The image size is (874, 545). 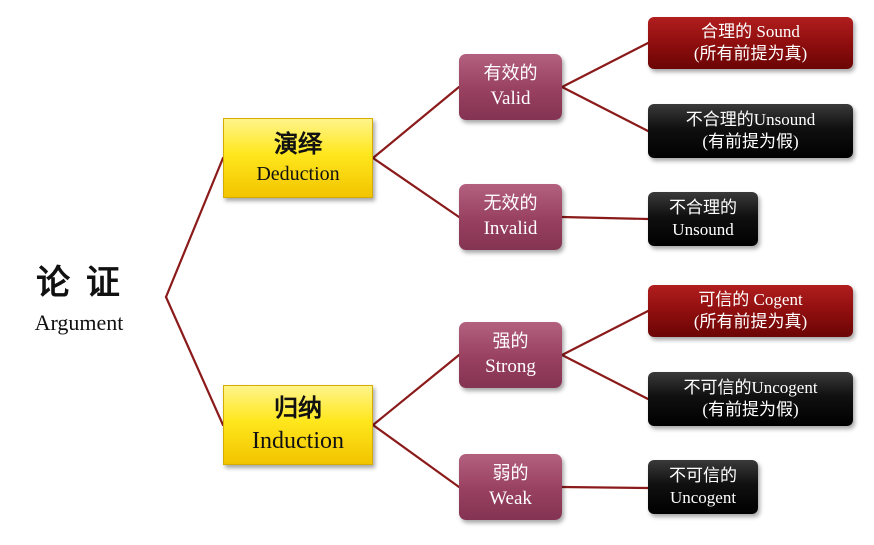 I want to click on weak-box: 弱的 Weak, so click(x=510, y=487).